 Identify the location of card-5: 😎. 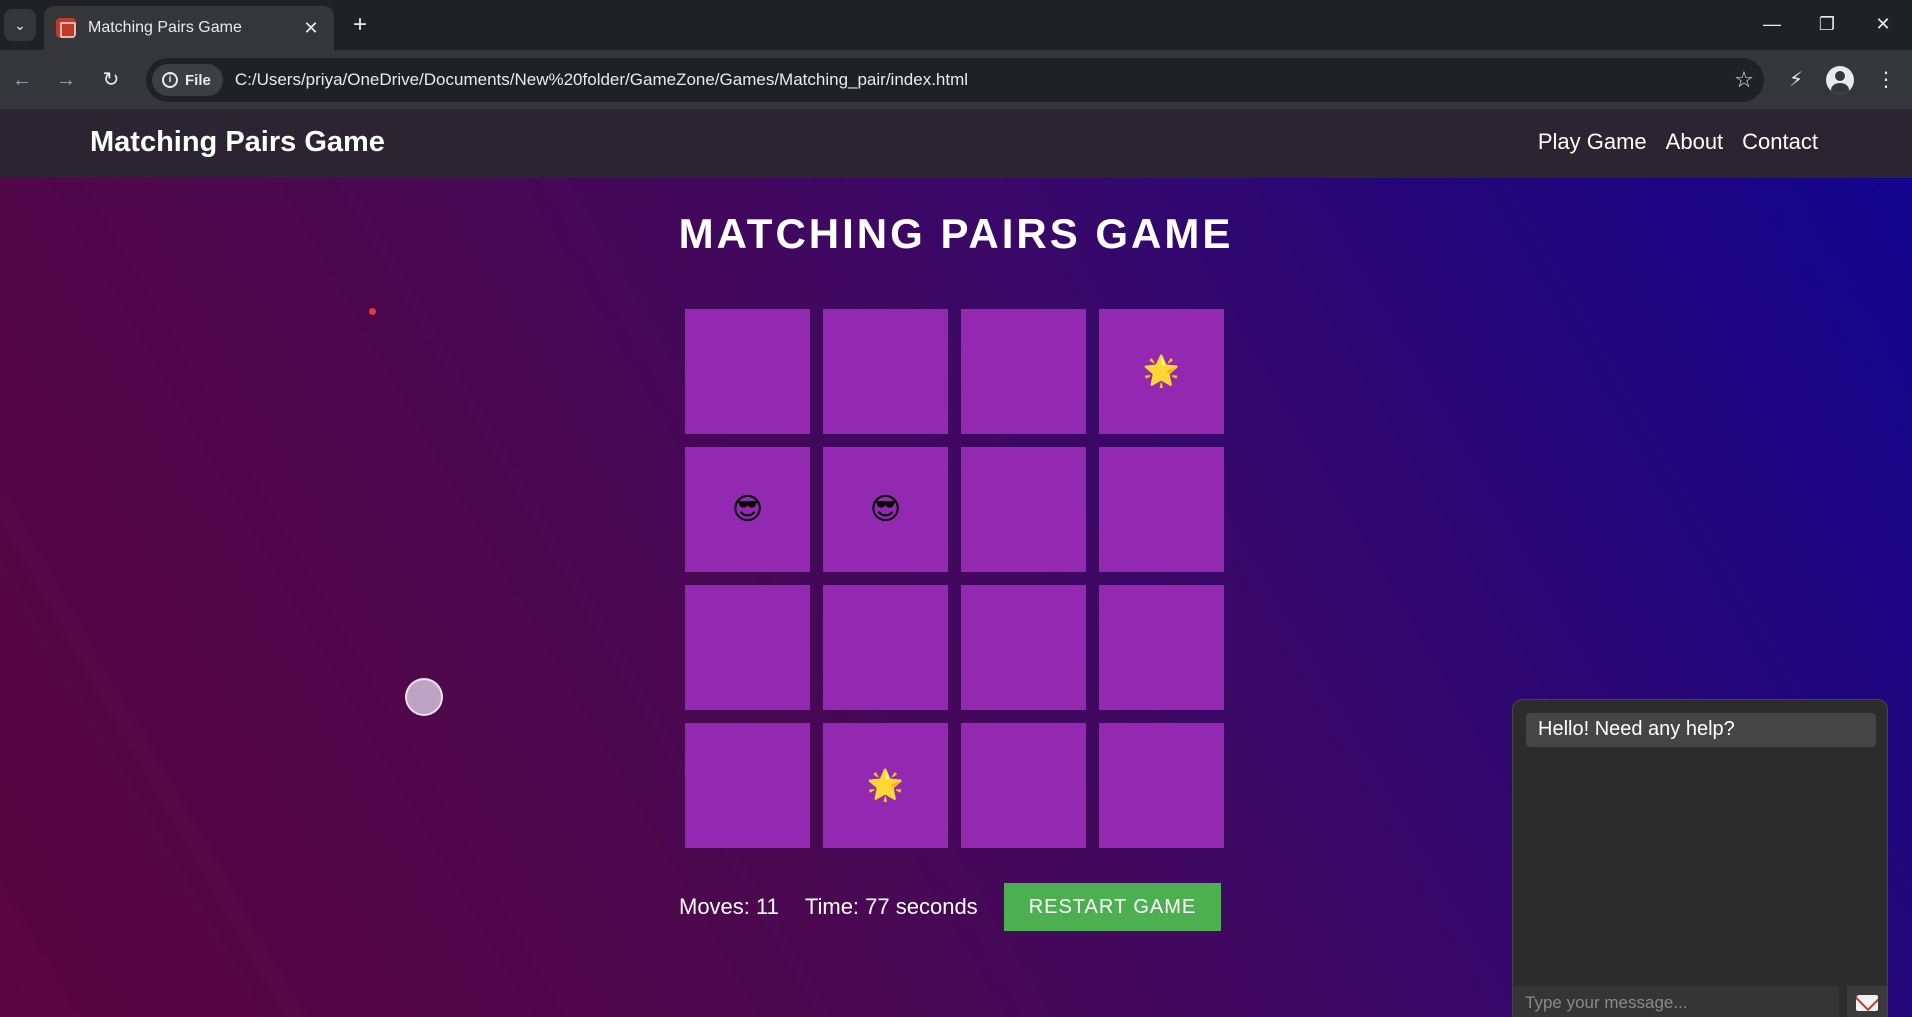
(747, 509).